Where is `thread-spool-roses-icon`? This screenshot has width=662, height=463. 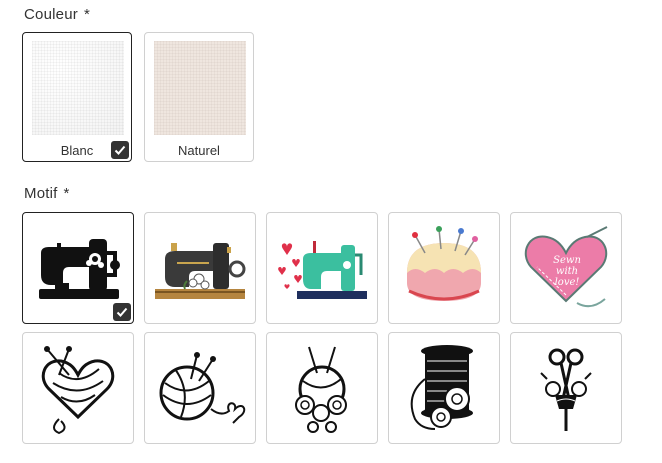
thread-spool-roses-icon is located at coordinates (441, 387).